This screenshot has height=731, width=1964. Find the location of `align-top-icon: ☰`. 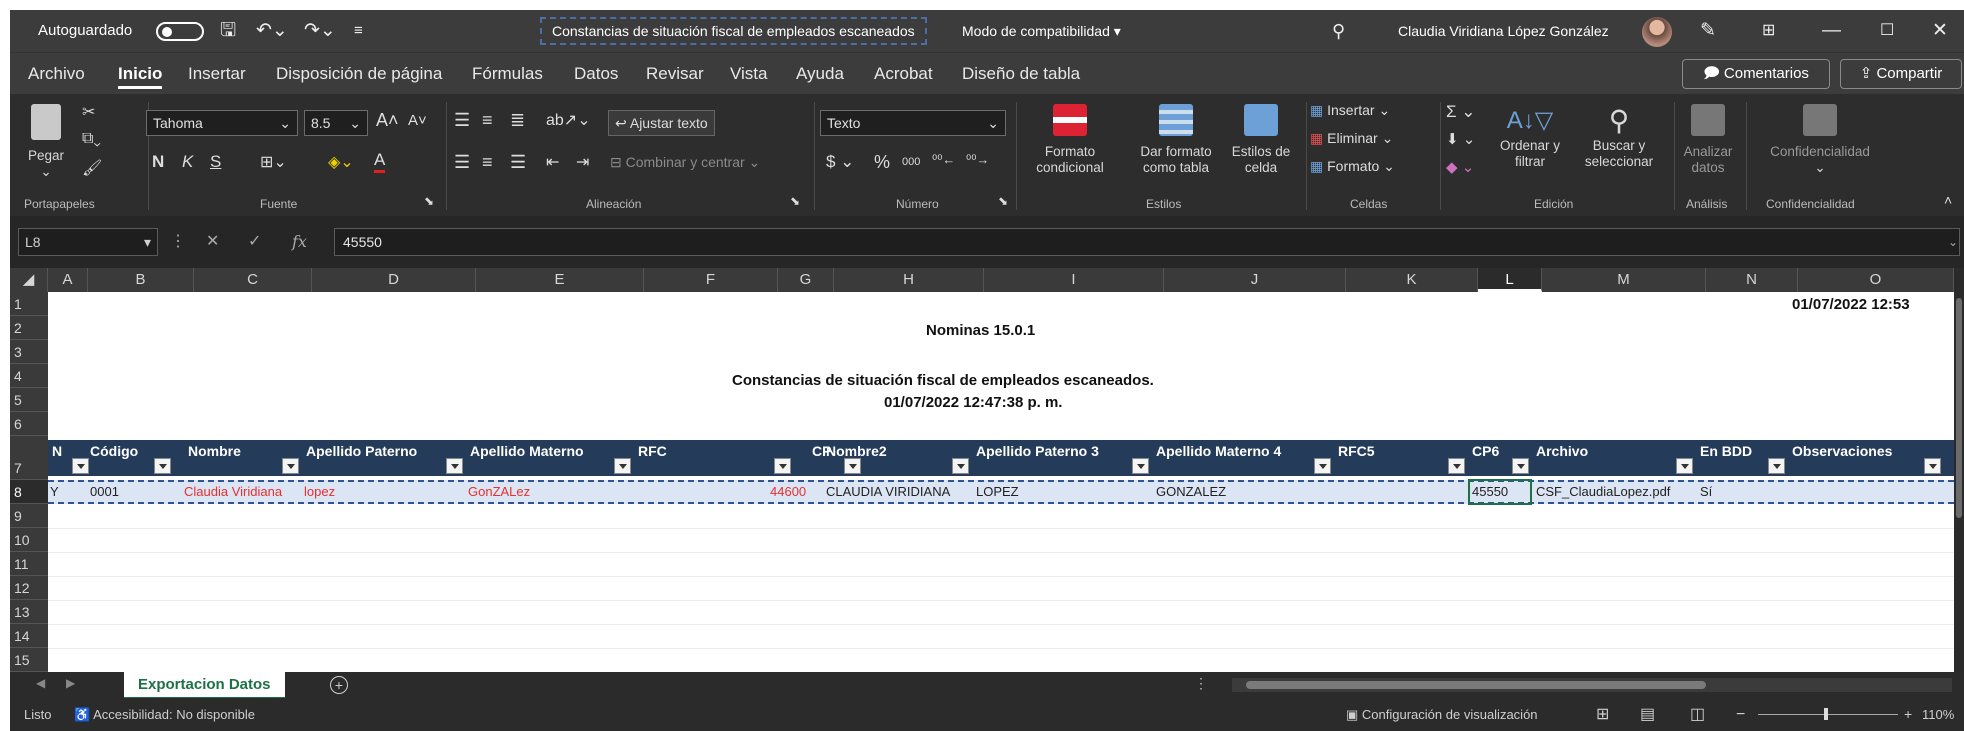

align-top-icon: ☰ is located at coordinates (462, 120).